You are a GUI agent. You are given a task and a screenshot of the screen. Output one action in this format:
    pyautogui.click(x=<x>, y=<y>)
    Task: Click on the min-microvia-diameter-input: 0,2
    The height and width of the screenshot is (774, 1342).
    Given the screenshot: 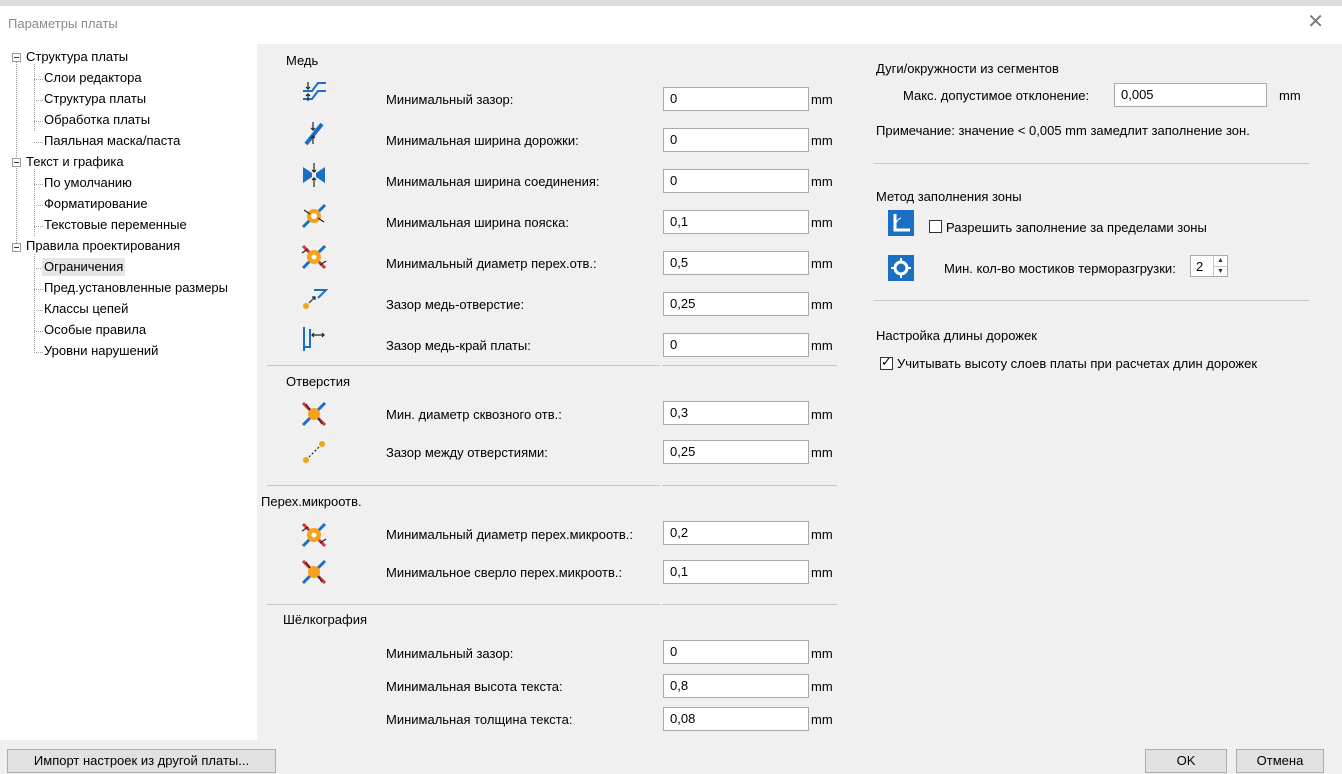 What is the action you would take?
    pyautogui.click(x=736, y=533)
    